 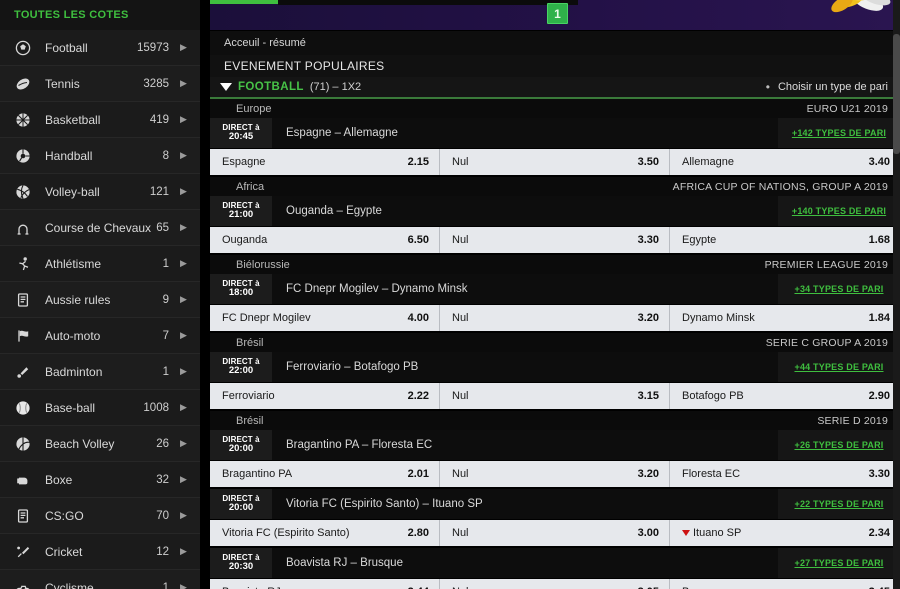 I want to click on odds-cell: Boavista RJ2.44, so click(x=325, y=584).